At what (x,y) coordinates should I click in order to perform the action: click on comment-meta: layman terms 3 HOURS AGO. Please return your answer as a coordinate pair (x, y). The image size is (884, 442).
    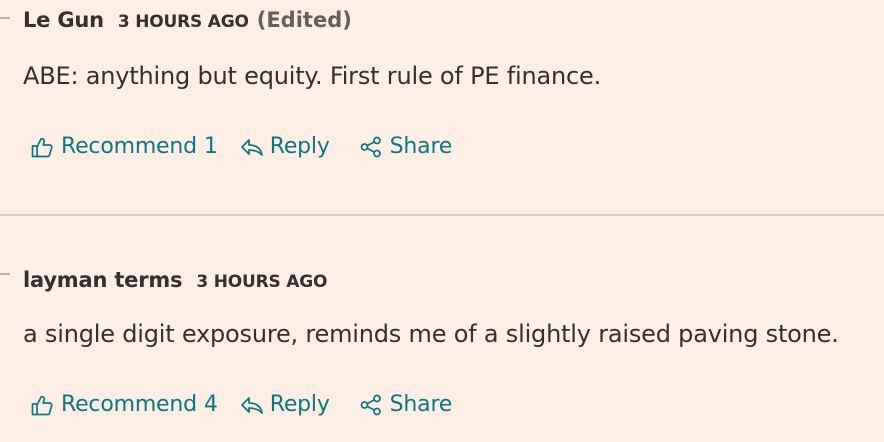
    Looking at the image, I should click on (175, 280).